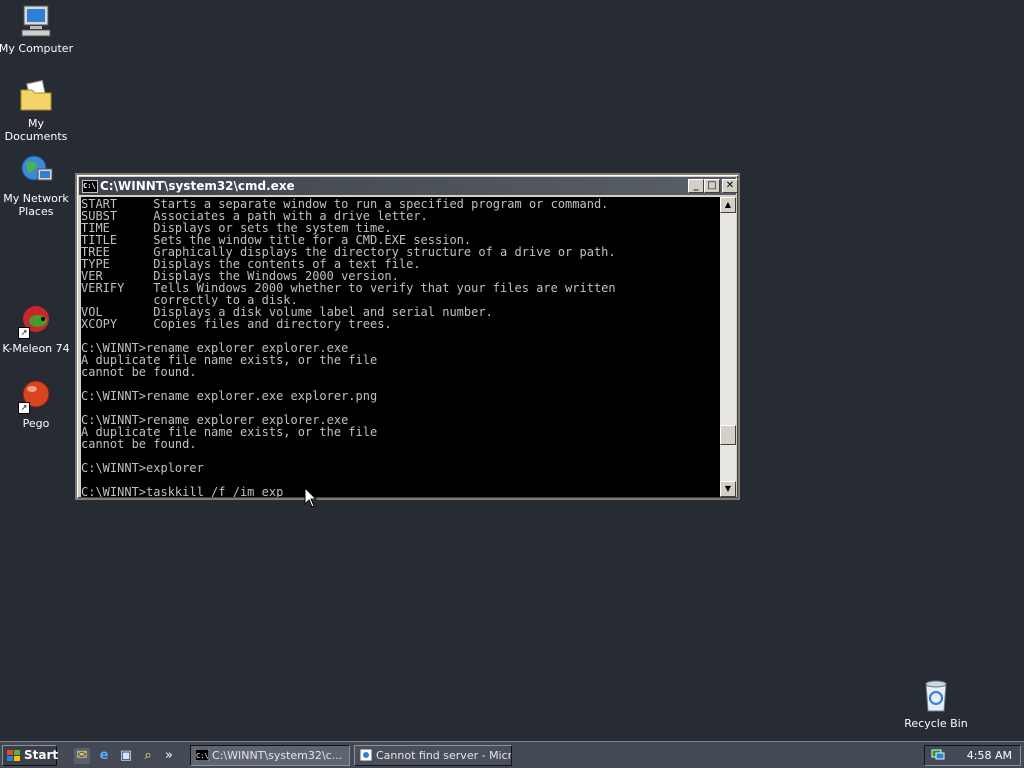 The width and height of the screenshot is (1024, 768). I want to click on start-label: Start, so click(41, 755).